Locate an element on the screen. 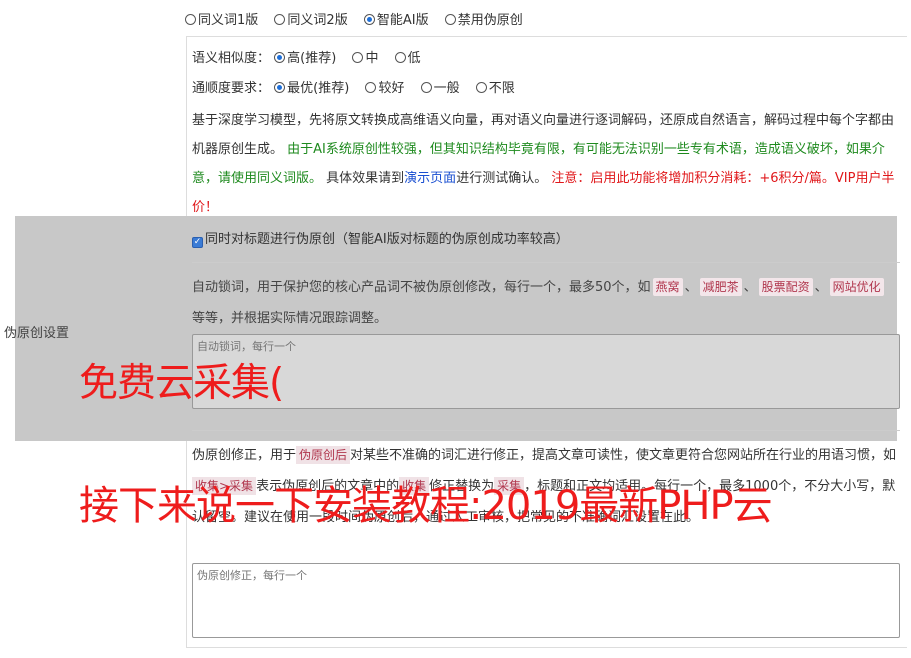 This screenshot has width=911, height=658. lock-words-text: 等等，并根据实际情况跟踪调整。 is located at coordinates (290, 318).